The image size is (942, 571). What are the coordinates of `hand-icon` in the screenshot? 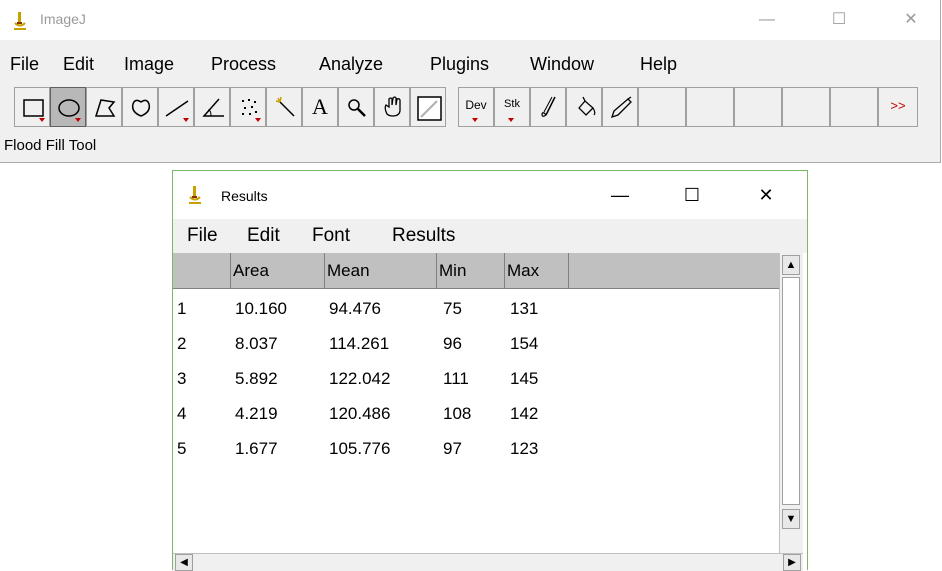 It's located at (392, 106).